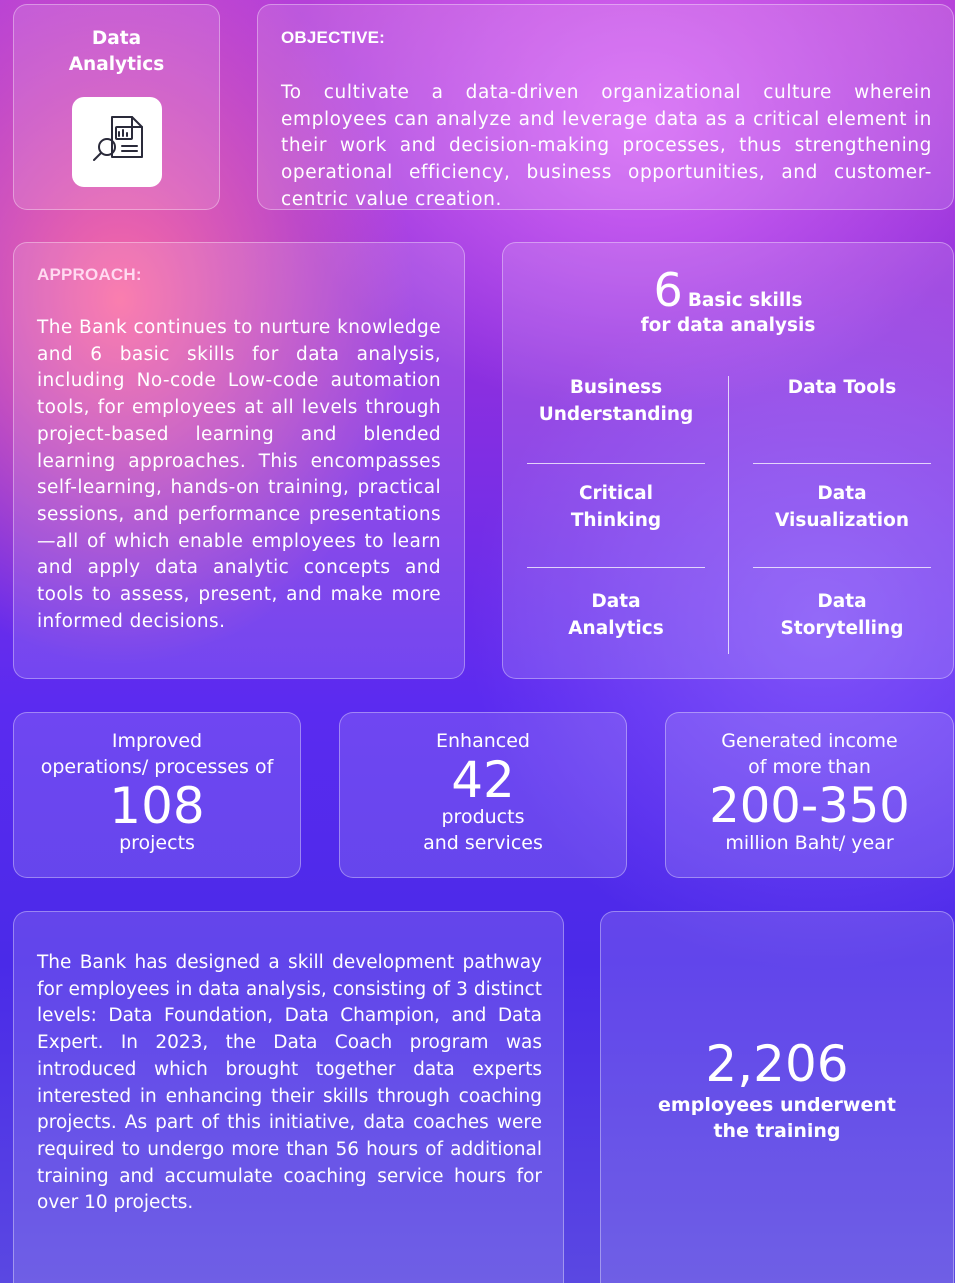 The height and width of the screenshot is (1283, 955). Describe the element at coordinates (89, 274) in the screenshot. I see `approach-heading: APPROACH:` at that location.